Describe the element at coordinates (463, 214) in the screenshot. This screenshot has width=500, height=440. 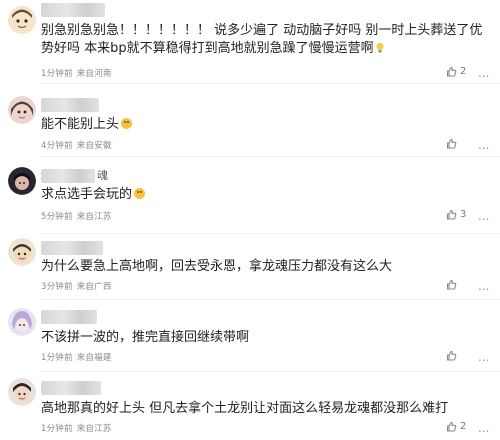
I see `like-count: 3` at that location.